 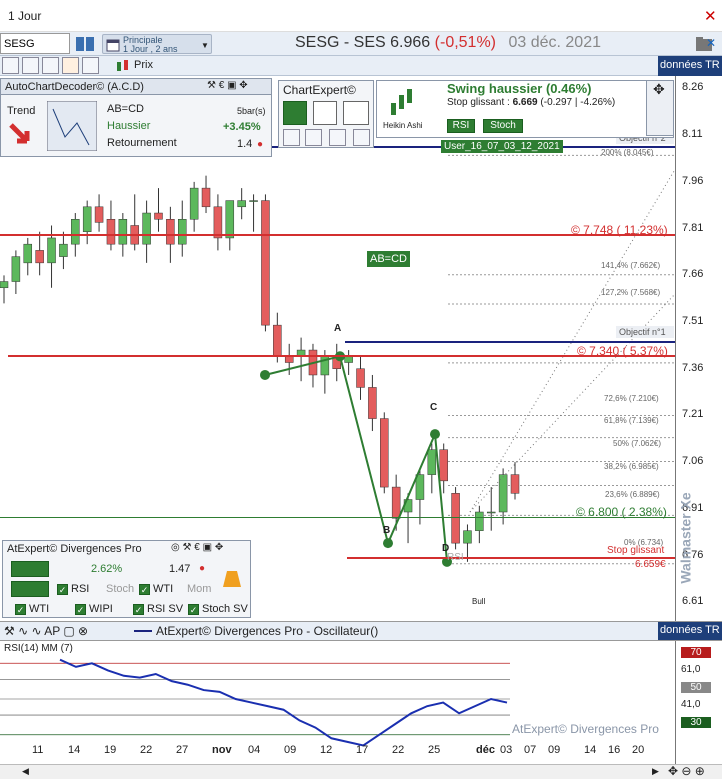 I want to click on zoom-controls-icon: ✥ ⊖ ⊕, so click(x=686, y=771).